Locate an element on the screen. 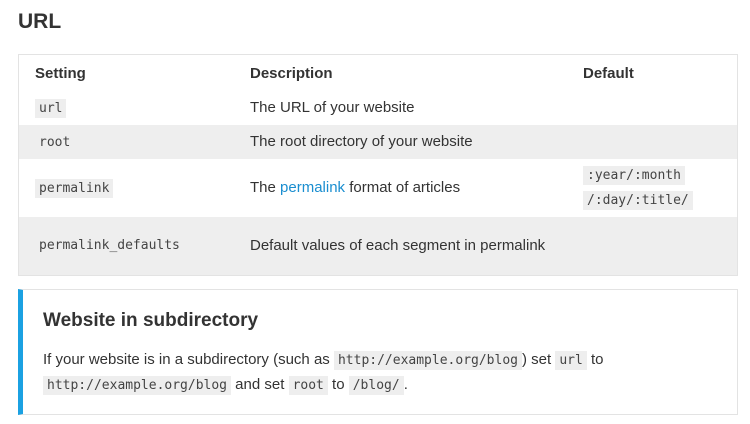  header-default: Default is located at coordinates (608, 73).